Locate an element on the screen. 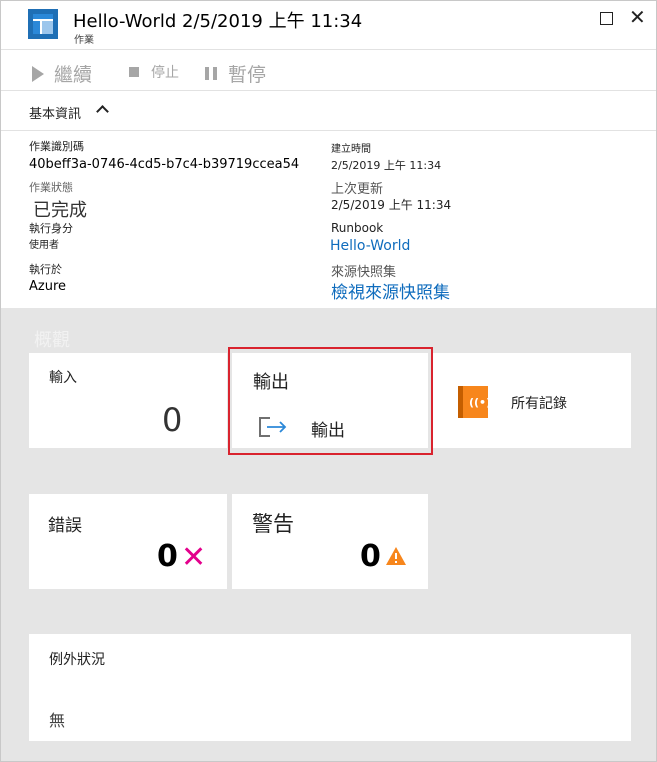 The height and width of the screenshot is (762, 657). snapshot-link: 檢視來源快照集 is located at coordinates (390, 290).